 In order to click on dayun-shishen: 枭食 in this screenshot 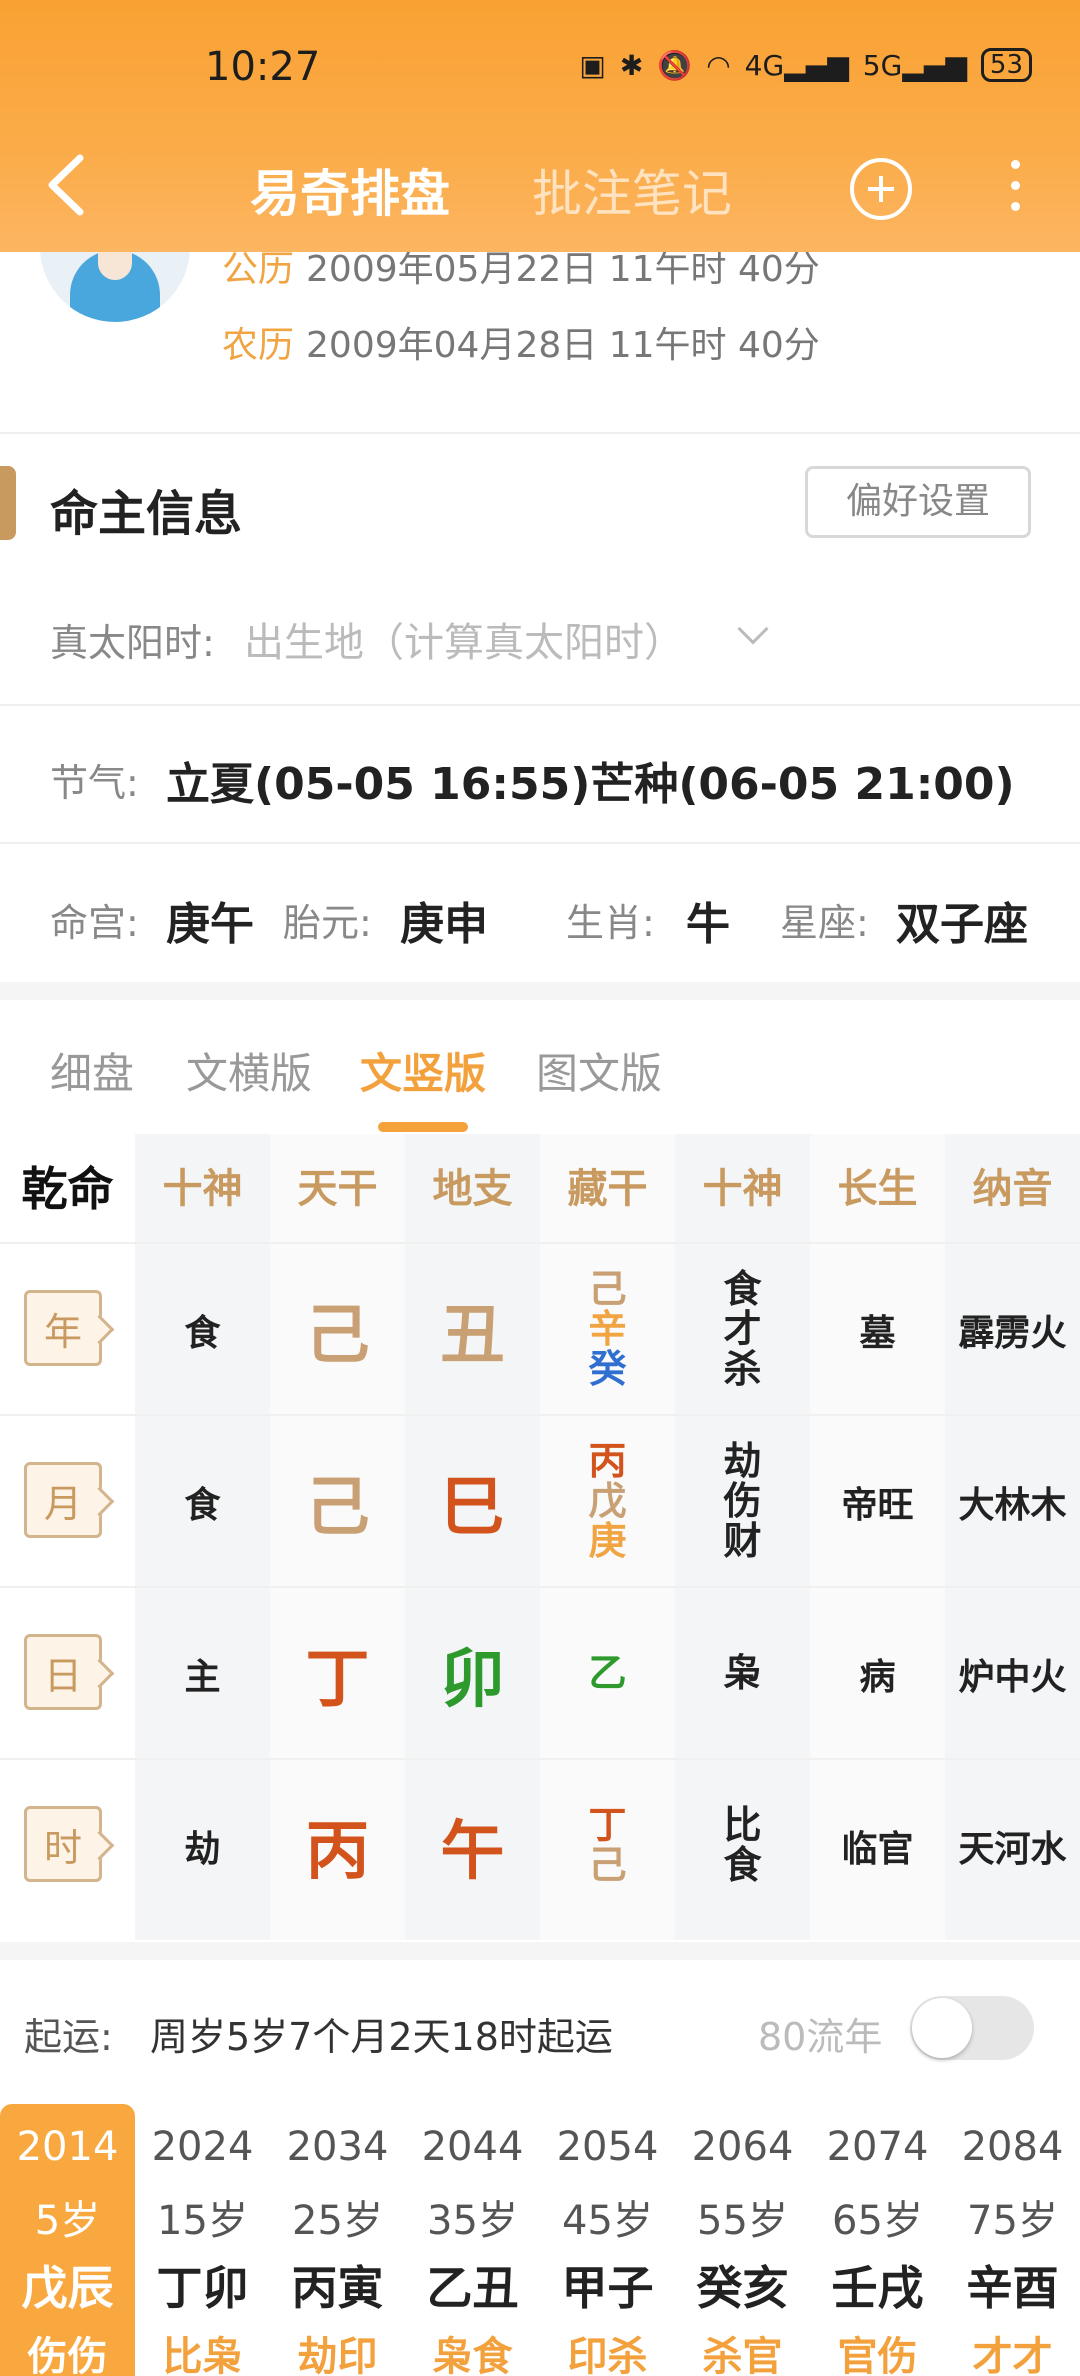, I will do `click(472, 2355)`.